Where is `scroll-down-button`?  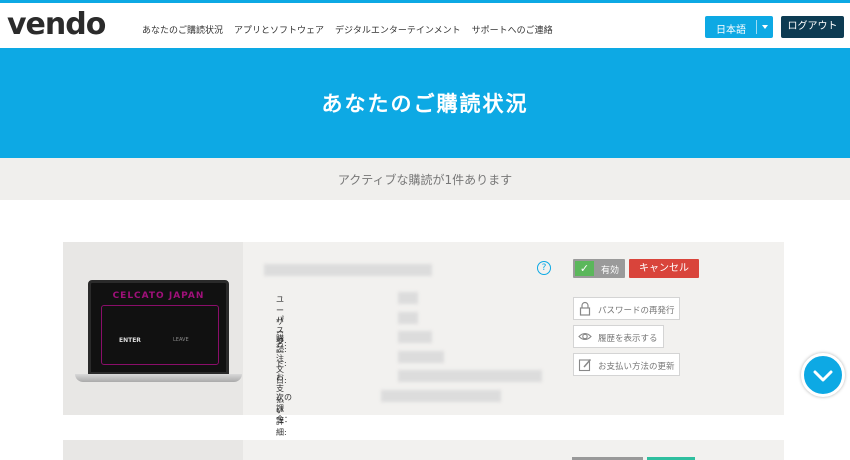
scroll-down-button is located at coordinates (823, 375).